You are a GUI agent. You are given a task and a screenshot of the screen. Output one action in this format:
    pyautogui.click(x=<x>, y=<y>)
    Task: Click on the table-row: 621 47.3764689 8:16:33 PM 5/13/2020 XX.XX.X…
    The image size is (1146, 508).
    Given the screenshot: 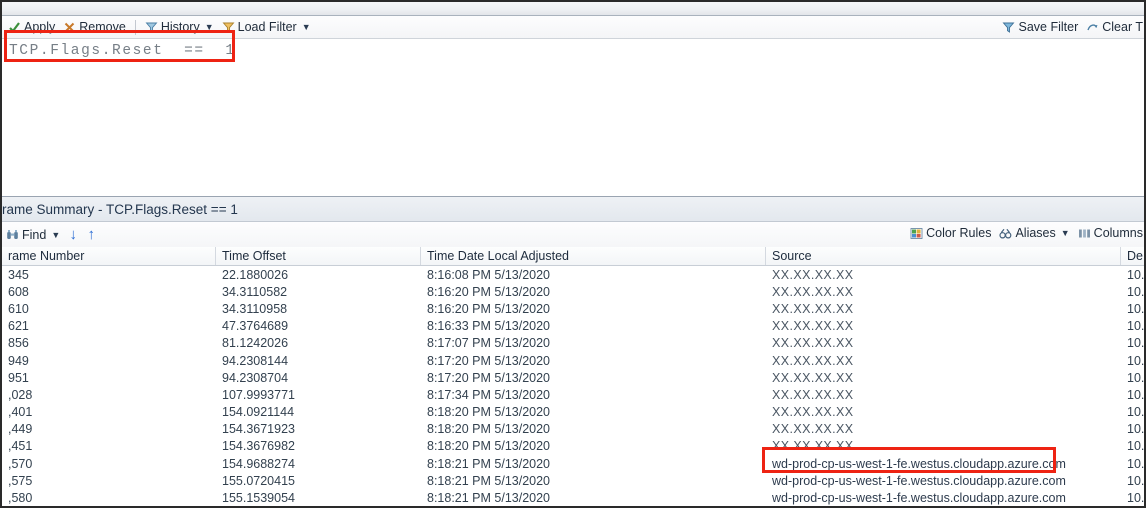 What is the action you would take?
    pyautogui.click(x=573, y=326)
    